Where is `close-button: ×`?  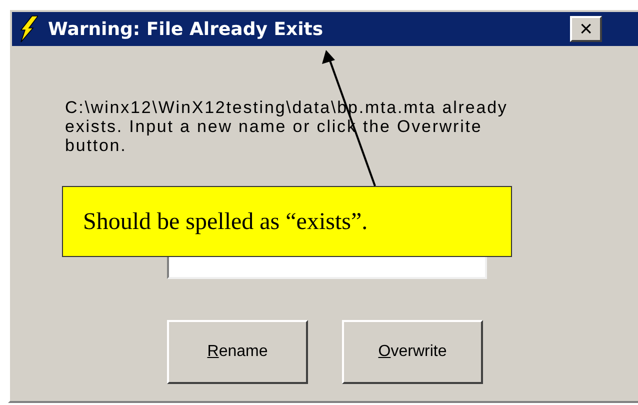
close-button: × is located at coordinates (586, 29).